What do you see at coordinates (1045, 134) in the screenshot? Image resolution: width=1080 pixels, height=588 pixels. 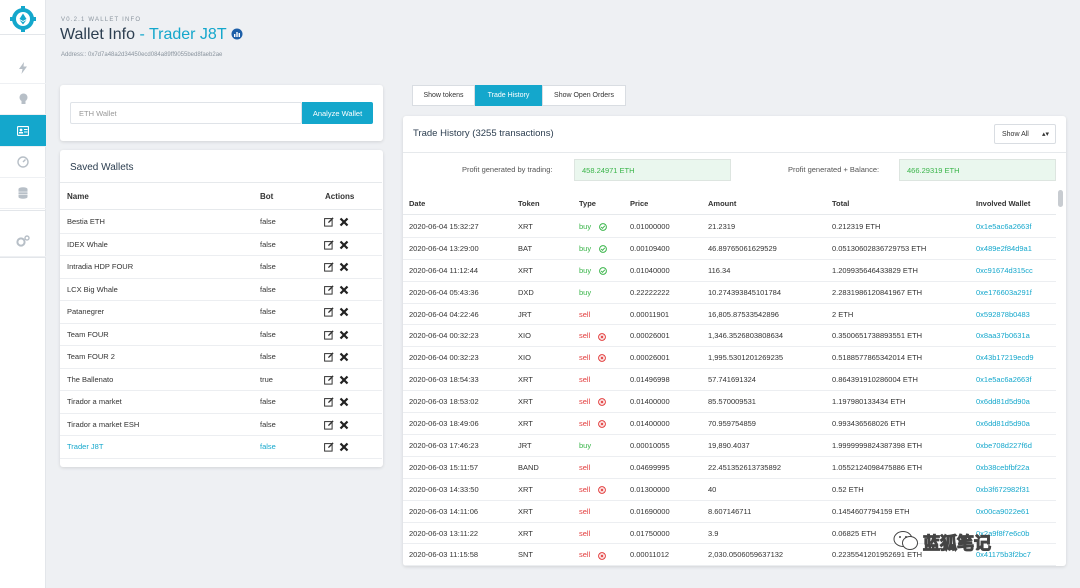 I see `select-caret-icon: ▴▾` at bounding box center [1045, 134].